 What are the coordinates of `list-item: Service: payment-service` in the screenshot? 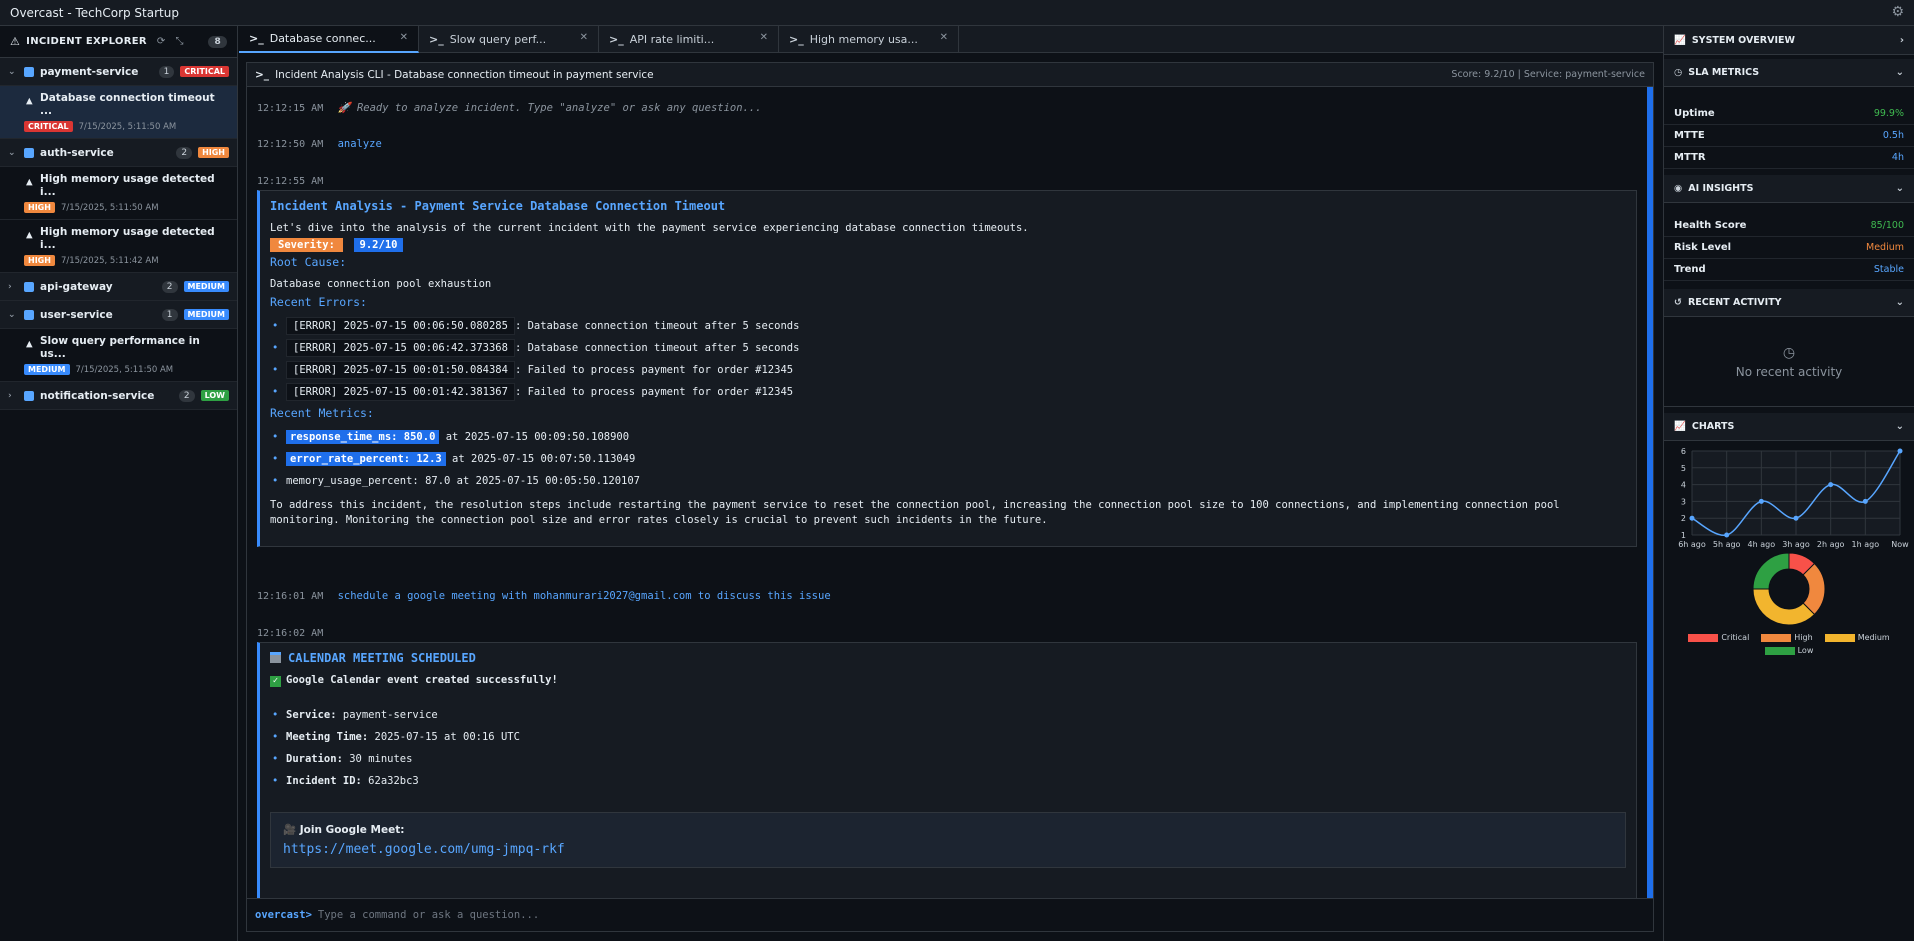 It's located at (948, 715).